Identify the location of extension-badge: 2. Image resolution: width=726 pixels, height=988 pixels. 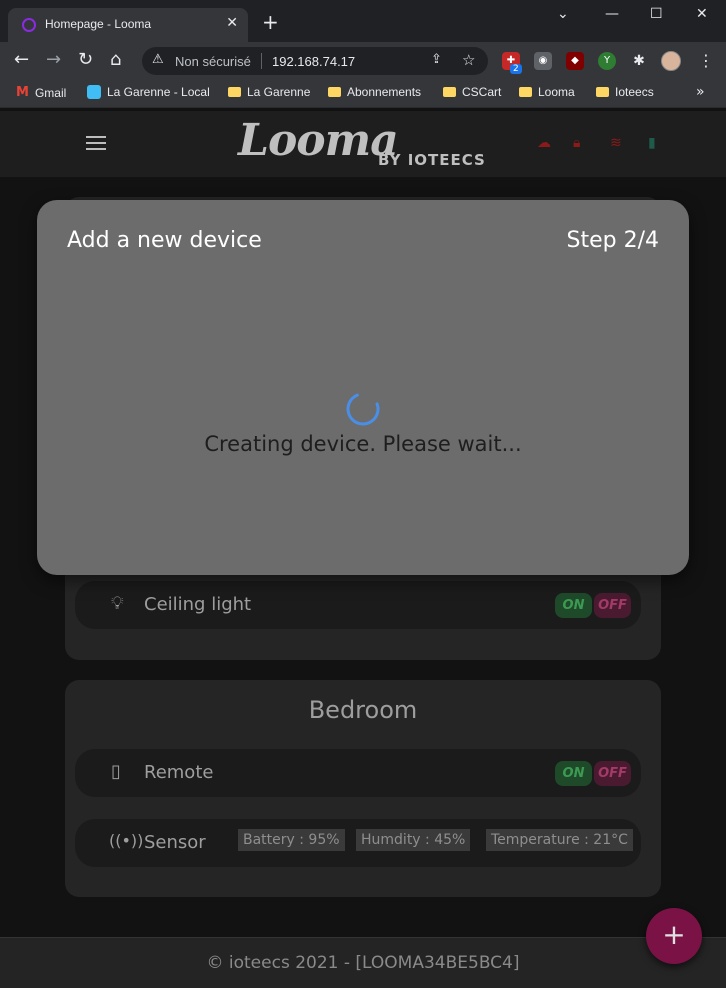
(516, 69).